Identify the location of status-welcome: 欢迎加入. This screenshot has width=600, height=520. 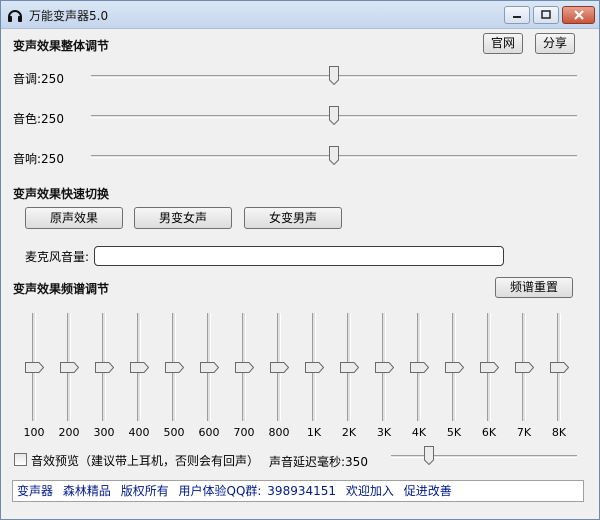
(369, 491).